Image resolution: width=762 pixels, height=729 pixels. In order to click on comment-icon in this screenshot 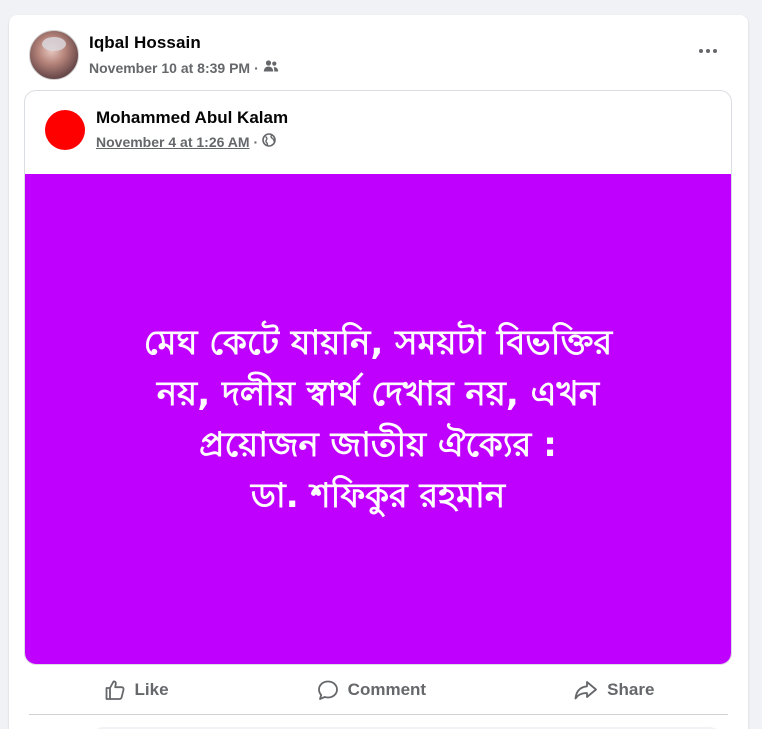, I will do `click(328, 690)`.